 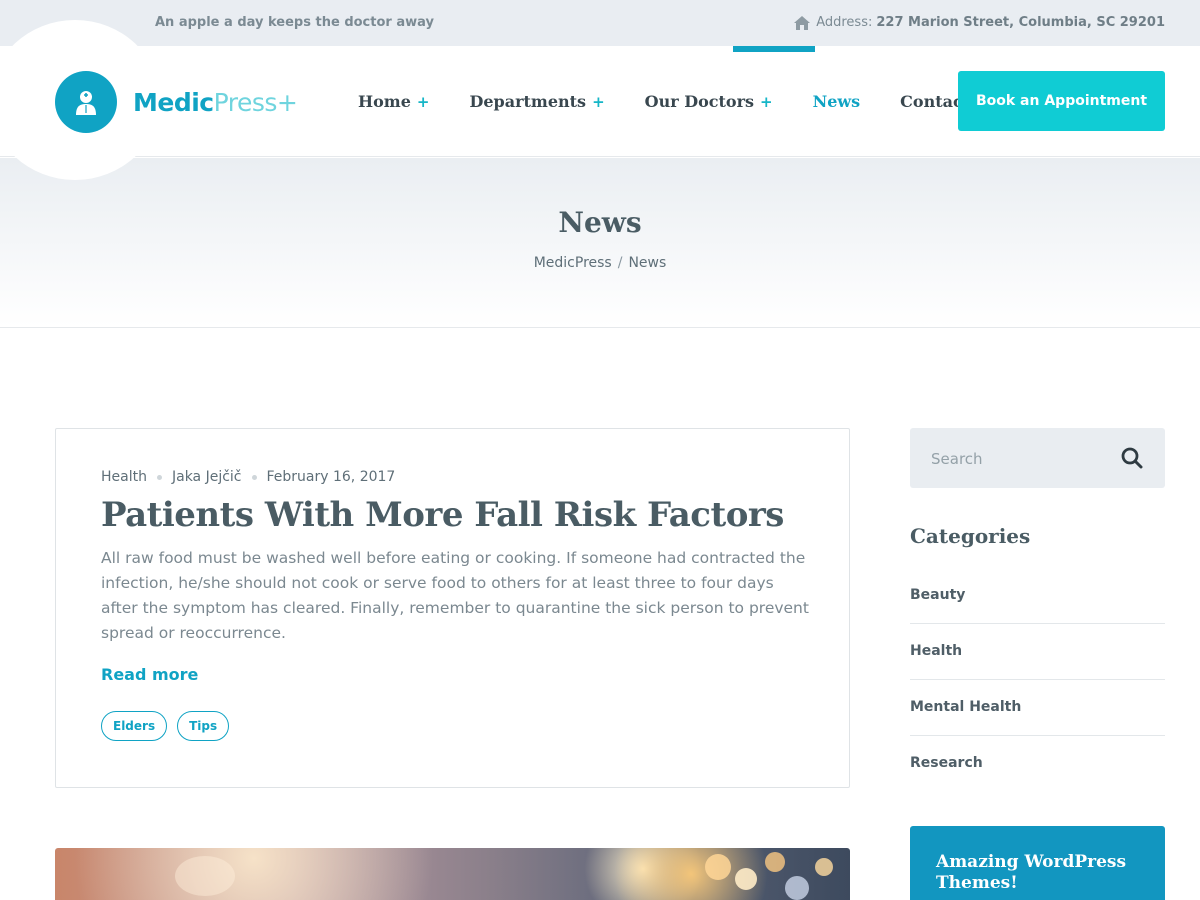 I want to click on nav-item-label: Home, so click(x=384, y=101).